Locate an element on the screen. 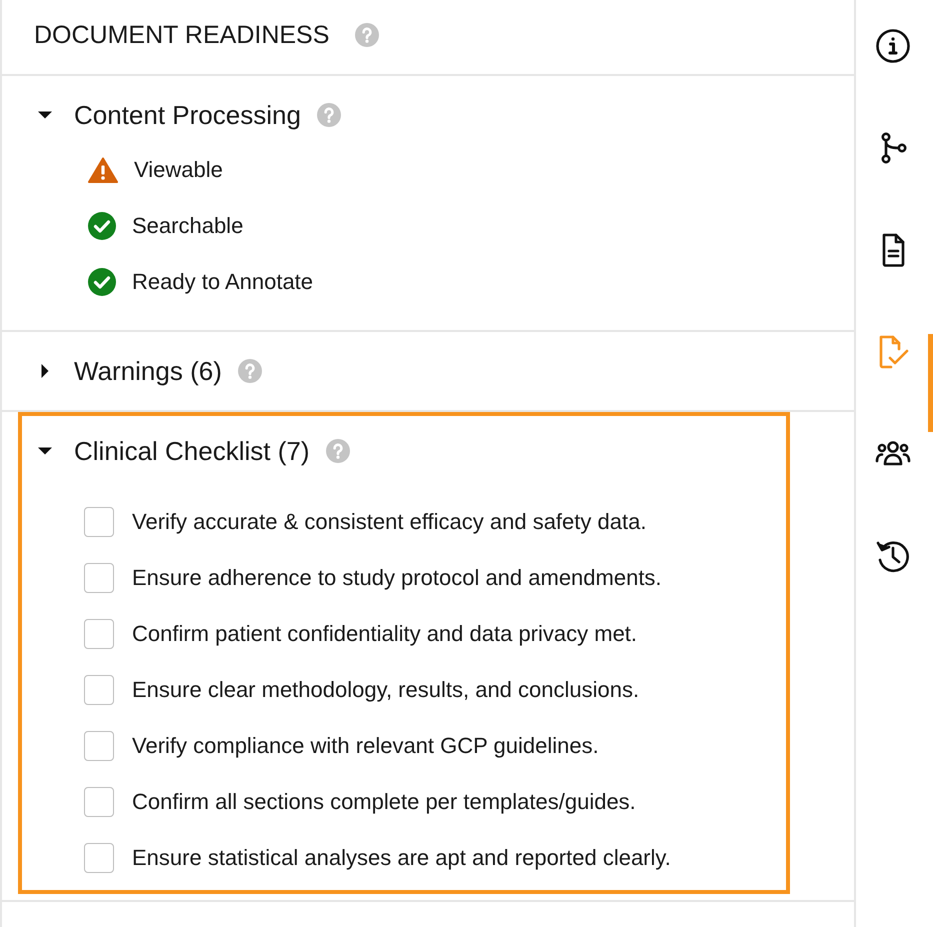 This screenshot has height=927, width=933. info-icon is located at coordinates (892, 46).